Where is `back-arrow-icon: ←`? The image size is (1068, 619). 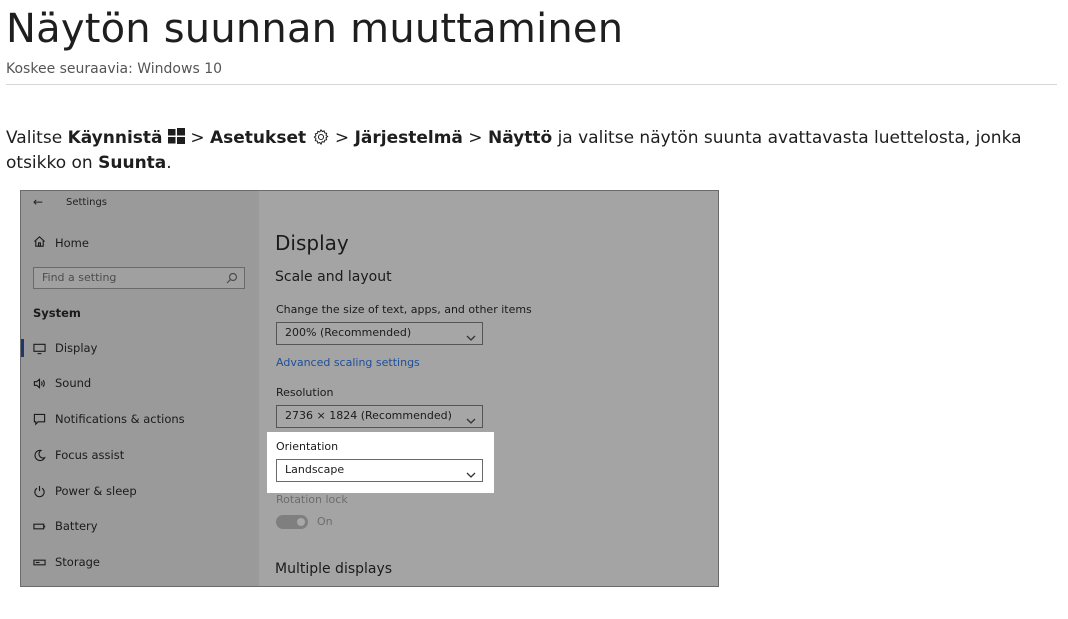
back-arrow-icon: ← is located at coordinates (38, 202).